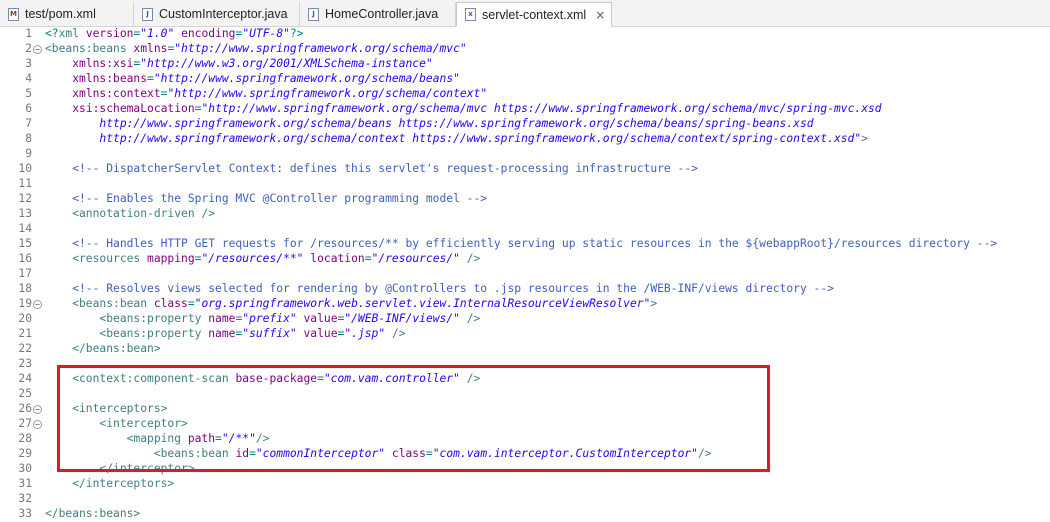 The height and width of the screenshot is (522, 1050). I want to click on tab-servlet-context-xml: servlet-context.xml ×, so click(534, 14).